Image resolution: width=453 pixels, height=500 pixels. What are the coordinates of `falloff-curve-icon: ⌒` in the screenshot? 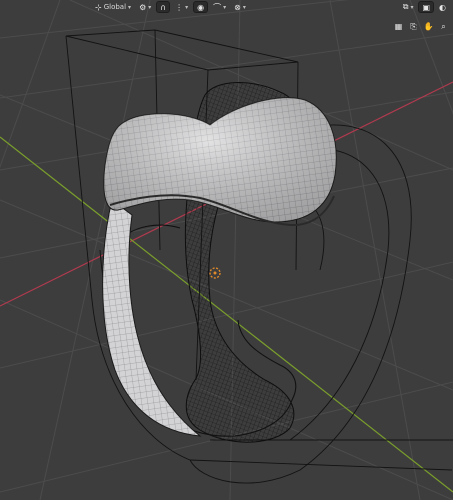 It's located at (217, 7).